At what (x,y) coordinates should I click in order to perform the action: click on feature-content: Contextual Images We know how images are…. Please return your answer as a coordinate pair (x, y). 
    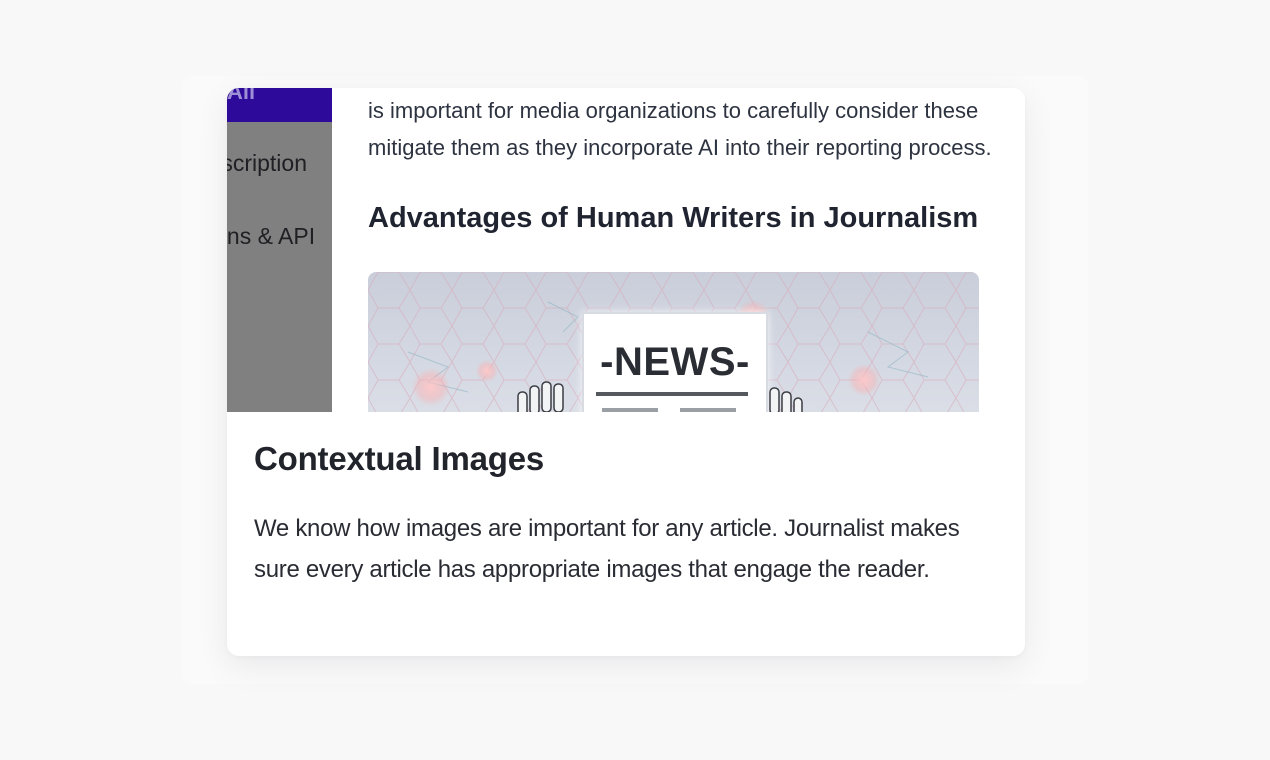
    Looking at the image, I should click on (629, 515).